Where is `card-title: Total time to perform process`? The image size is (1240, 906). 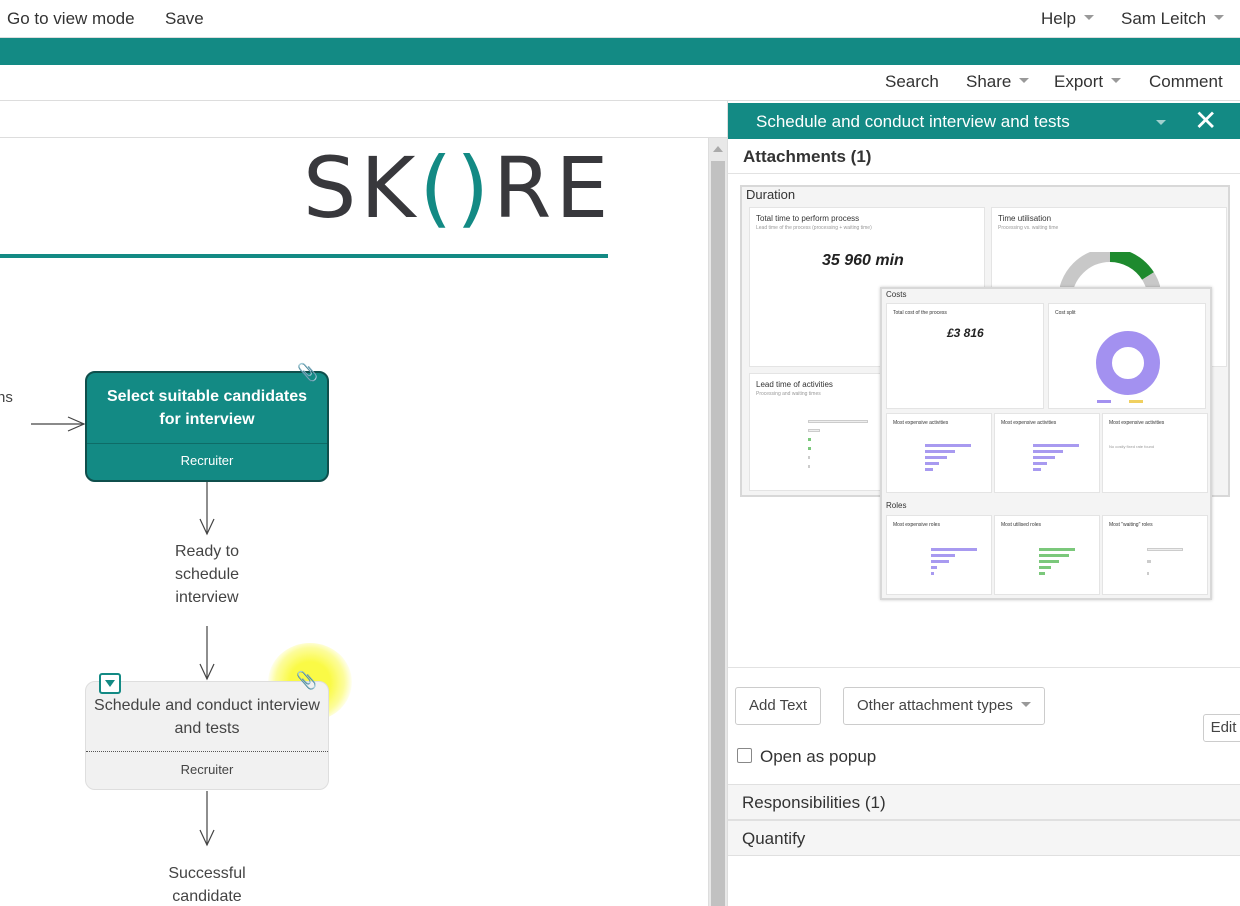
card-title: Total time to perform process is located at coordinates (808, 218).